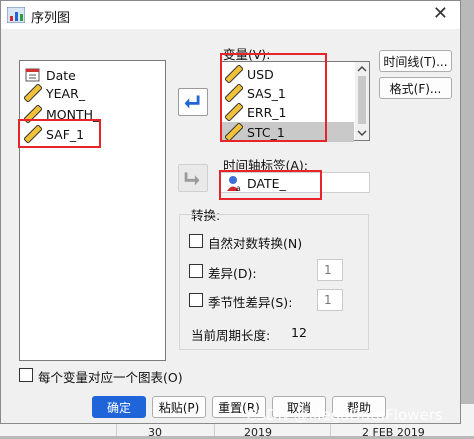 The width and height of the screenshot is (474, 439). Describe the element at coordinates (258, 432) in the screenshot. I see `sheet-cell: 2019` at that location.